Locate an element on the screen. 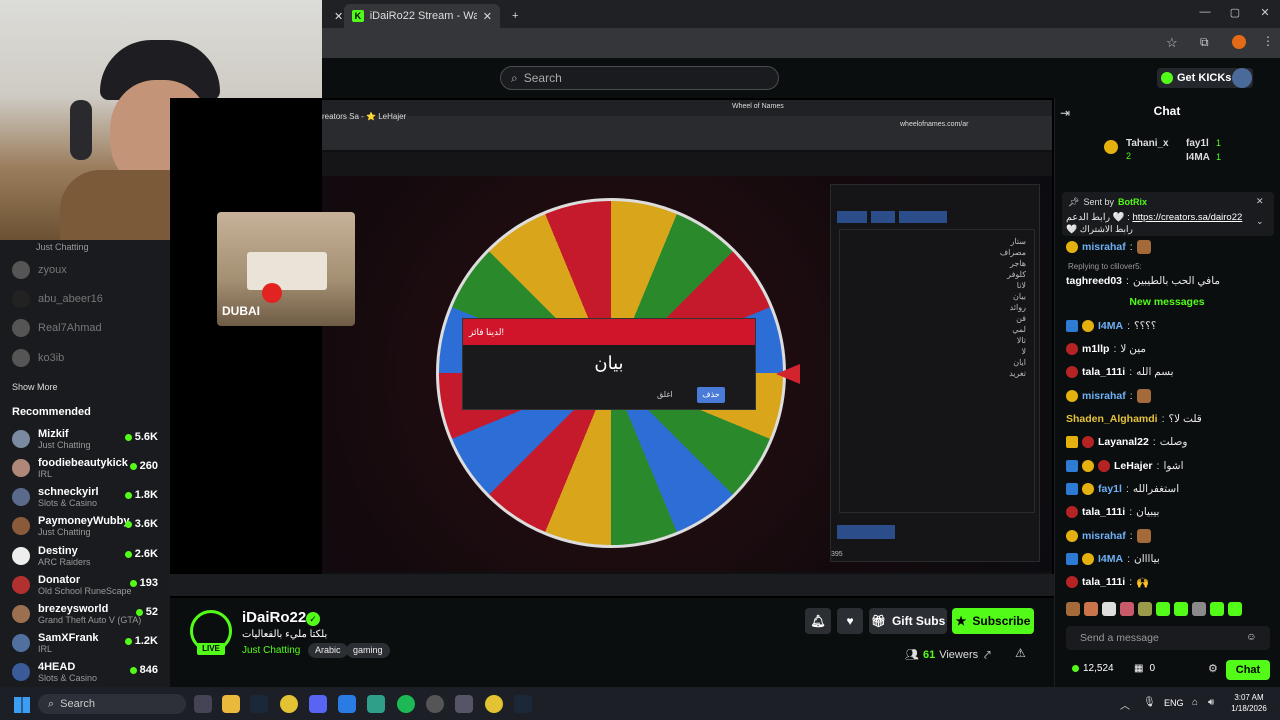 The width and height of the screenshot is (1280, 720). channel-name: iDaiRo22 is located at coordinates (274, 617).